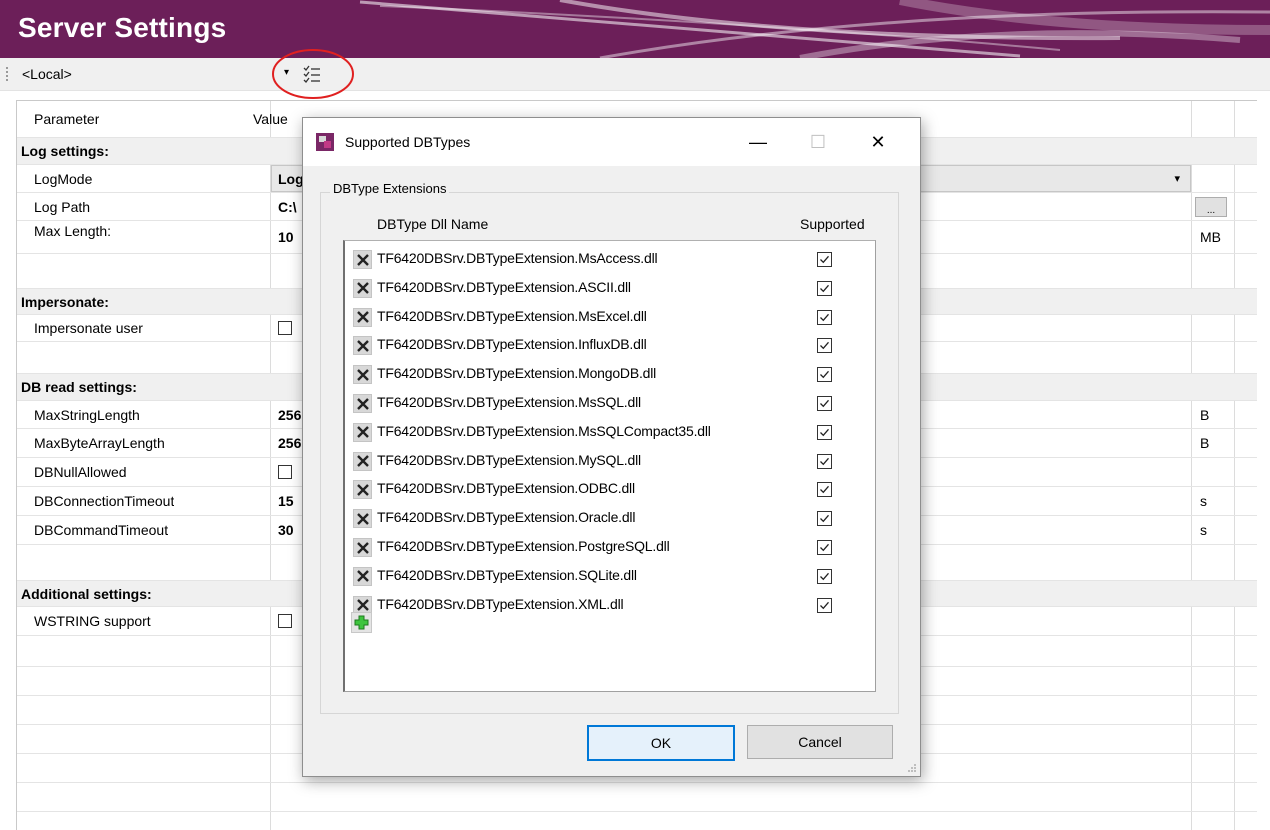 The height and width of the screenshot is (830, 1270). Describe the element at coordinates (635, 74) in the screenshot. I see `toolbar: <Local> ▾` at that location.